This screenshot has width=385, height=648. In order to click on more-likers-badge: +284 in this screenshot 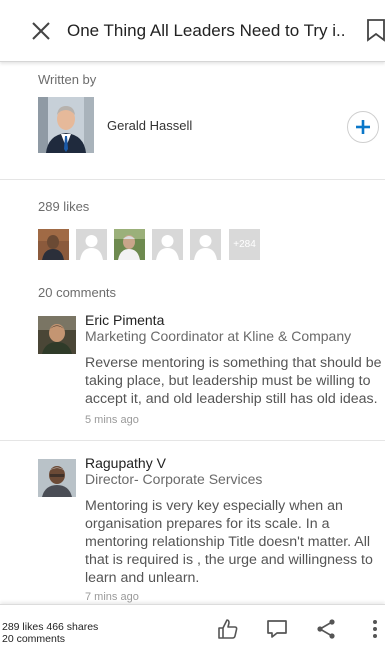, I will do `click(244, 244)`.